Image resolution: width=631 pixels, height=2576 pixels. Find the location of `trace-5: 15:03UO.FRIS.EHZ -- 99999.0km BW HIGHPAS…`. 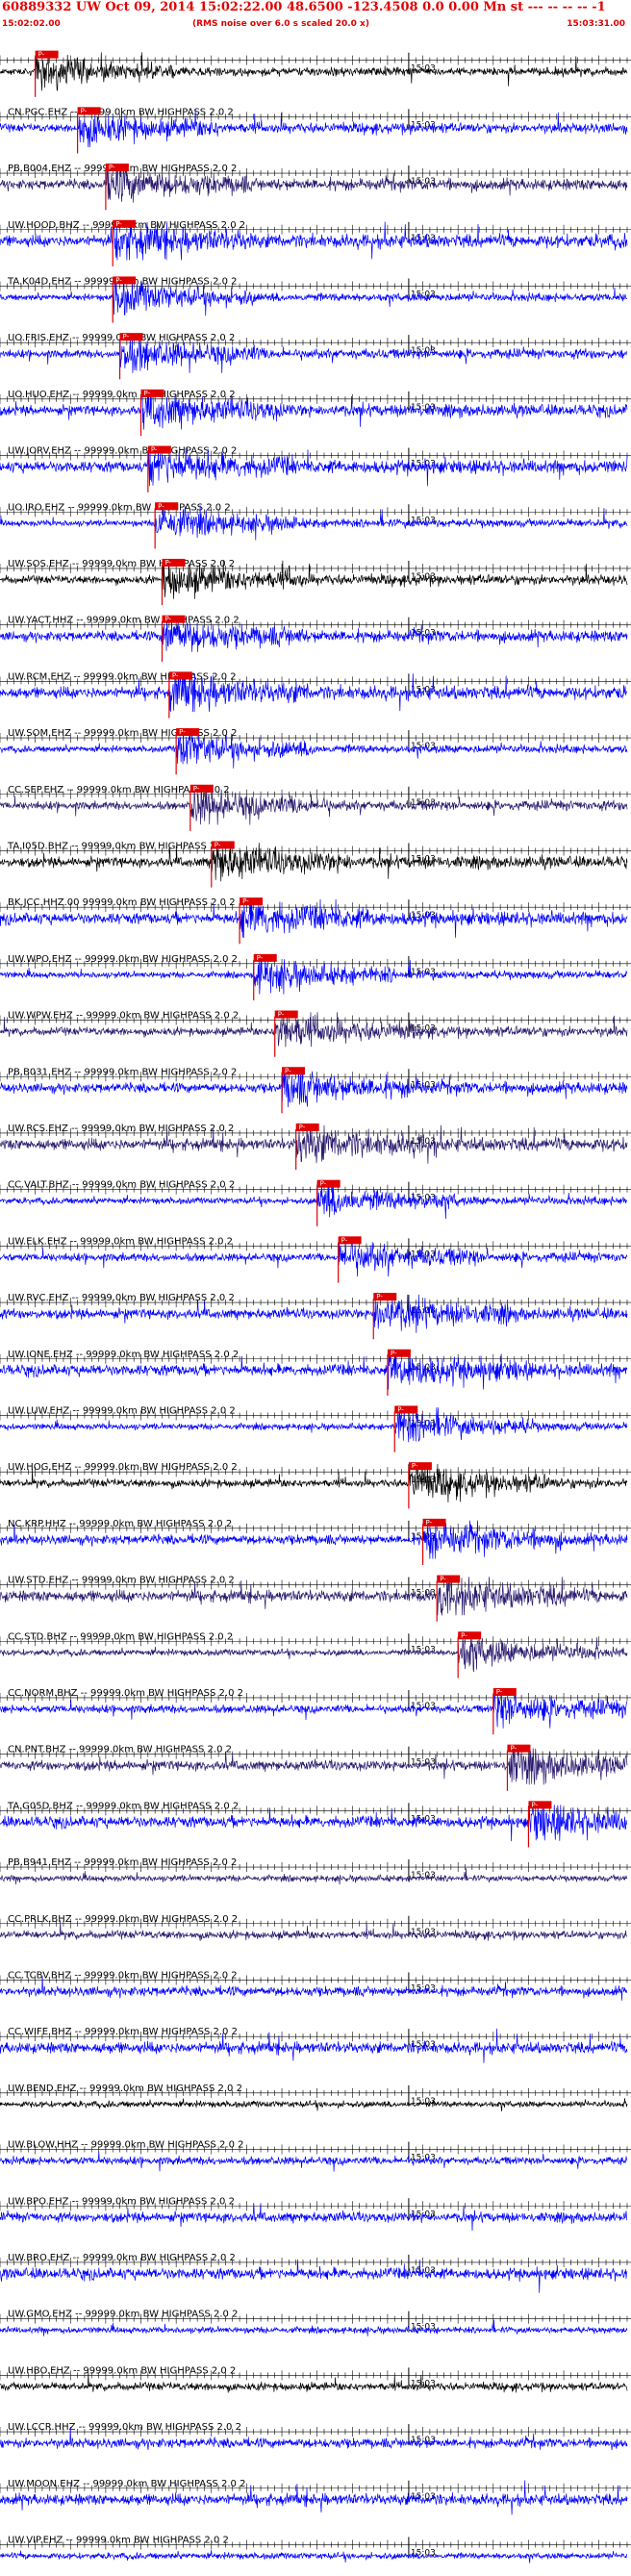

trace-5: 15:03UO.FRIS.EHZ -- 99999.0km BW HIGHPAS… is located at coordinates (315, 356).